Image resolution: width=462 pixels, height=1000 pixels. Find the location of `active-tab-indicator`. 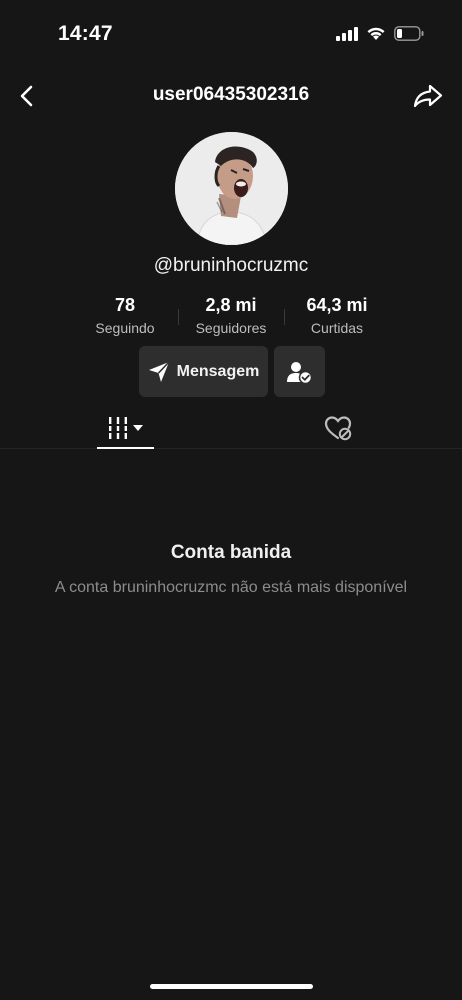

active-tab-indicator is located at coordinates (125, 448).